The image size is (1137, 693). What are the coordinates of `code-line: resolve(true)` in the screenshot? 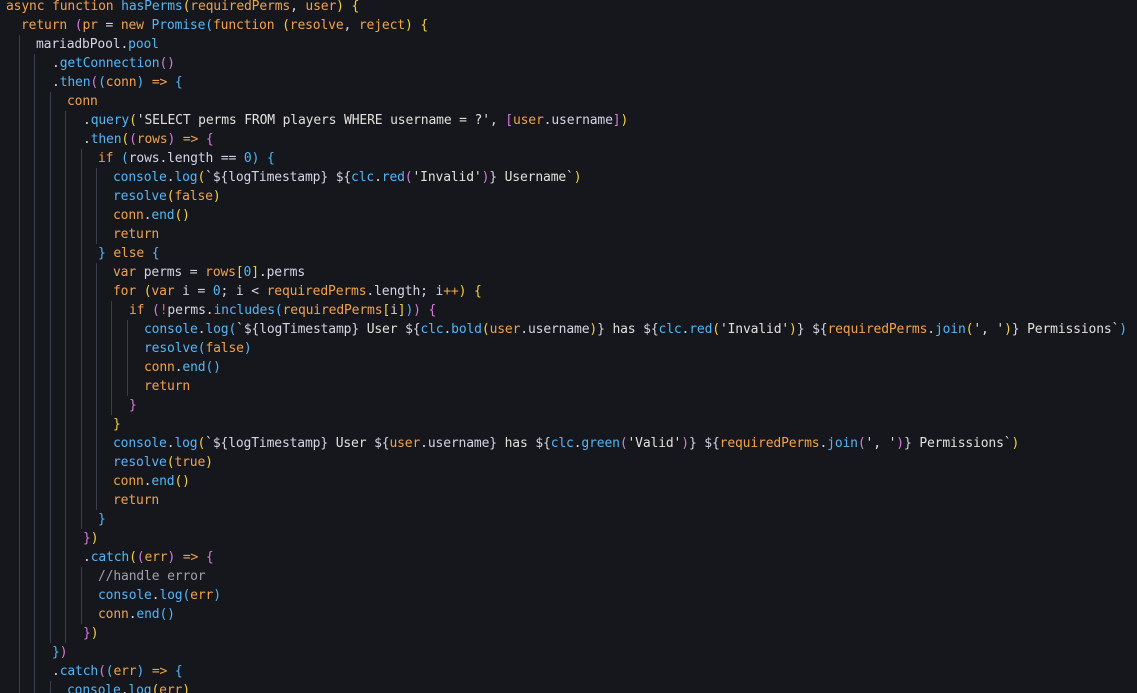 It's located at (163, 462).